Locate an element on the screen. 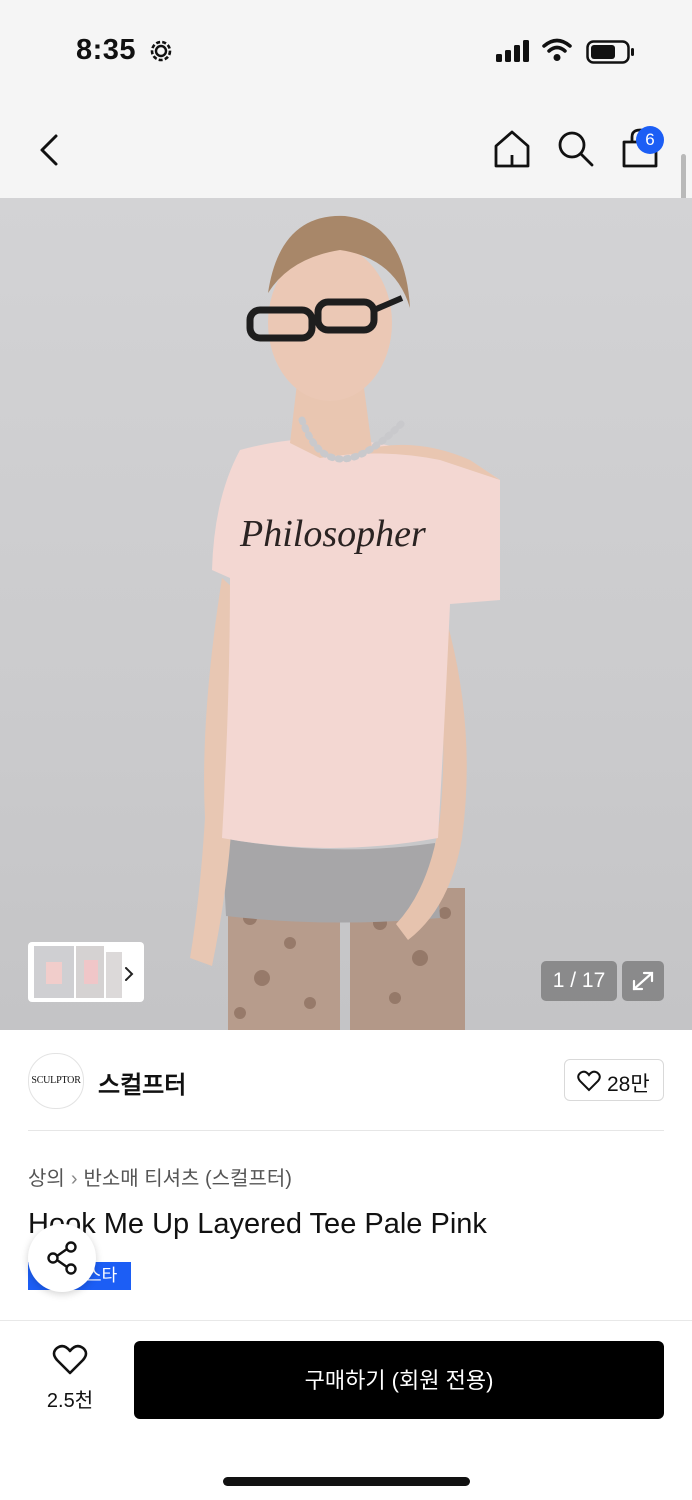 This screenshot has height=1500, width=692. expand-fullscreen-button is located at coordinates (643, 981).